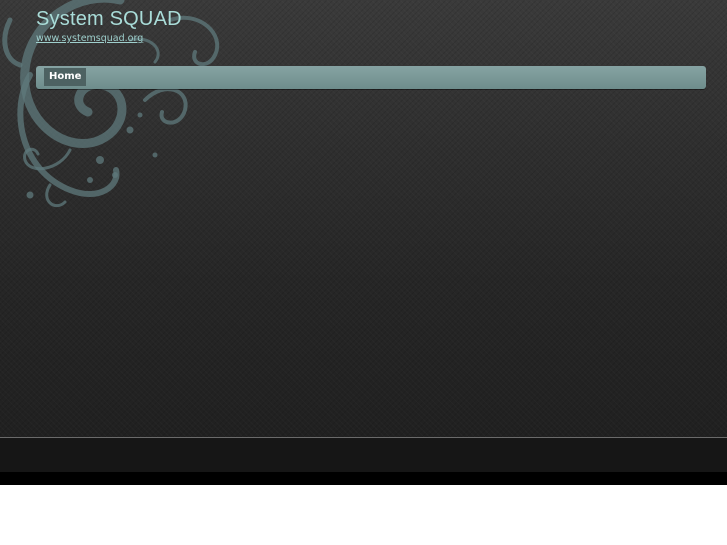  I want to click on footer-bottom-bar, so click(363, 478).